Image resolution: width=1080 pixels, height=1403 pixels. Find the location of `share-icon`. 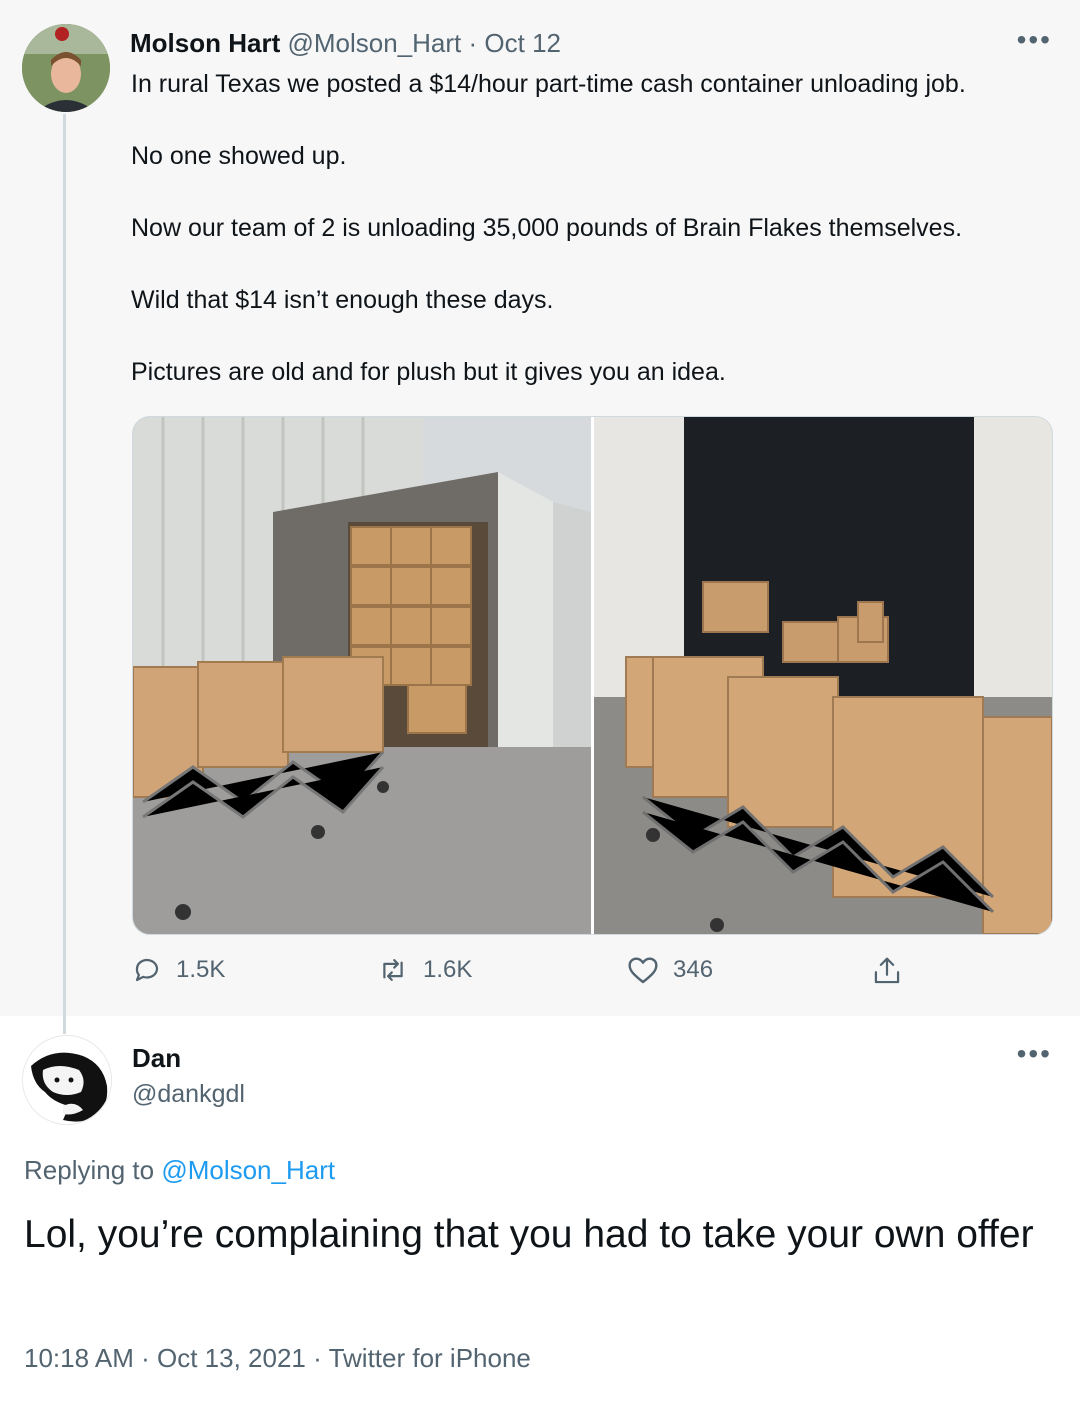

share-icon is located at coordinates (887, 971).